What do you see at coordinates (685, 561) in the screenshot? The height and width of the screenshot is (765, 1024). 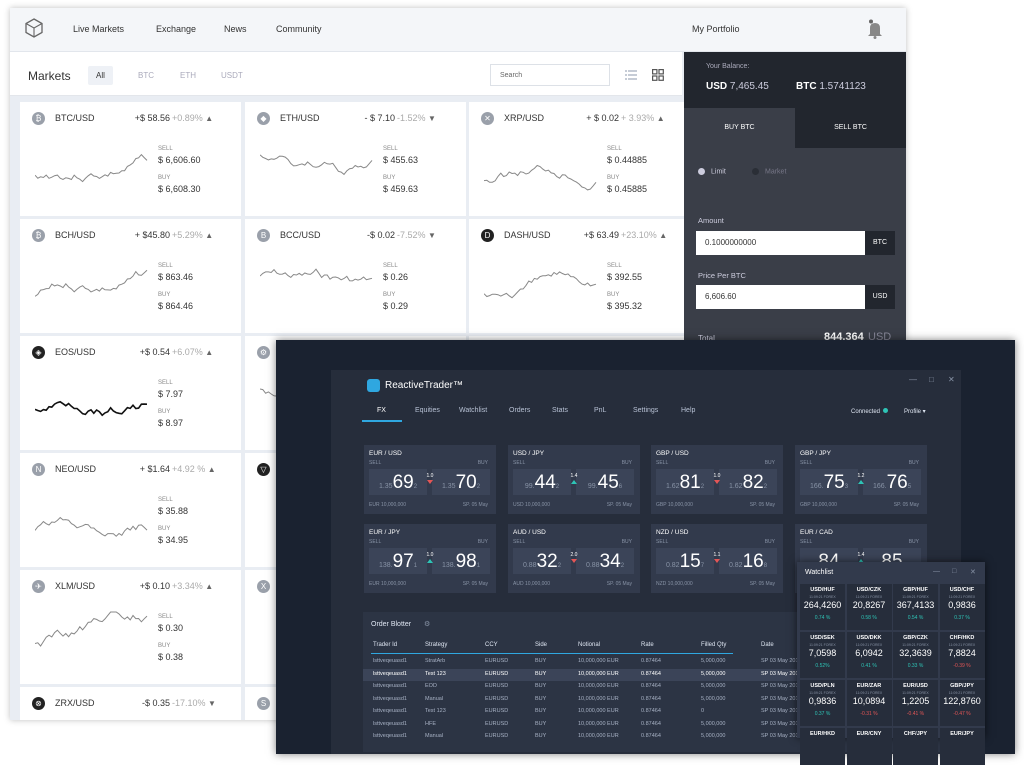 I see `sell-price-button: 0.82157` at bounding box center [685, 561].